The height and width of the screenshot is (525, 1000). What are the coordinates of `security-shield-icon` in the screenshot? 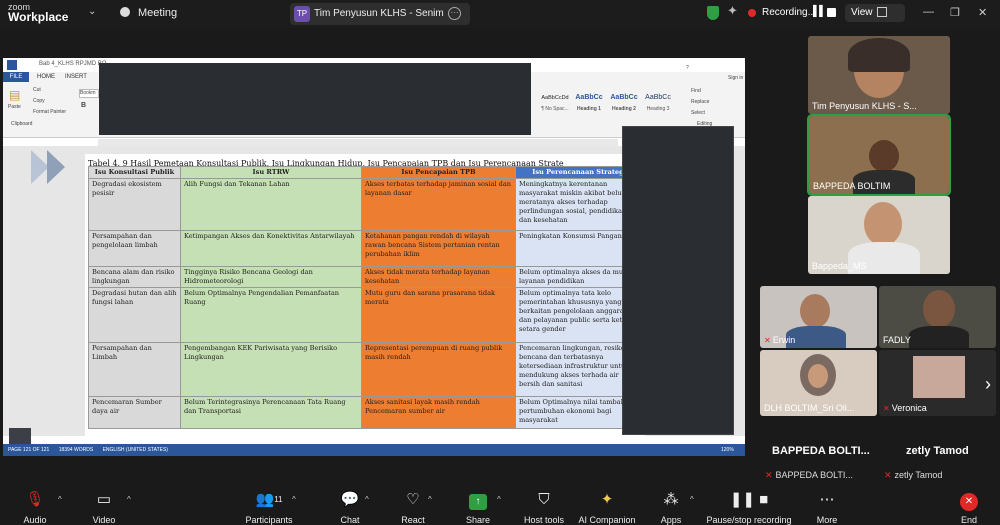 It's located at (713, 13).